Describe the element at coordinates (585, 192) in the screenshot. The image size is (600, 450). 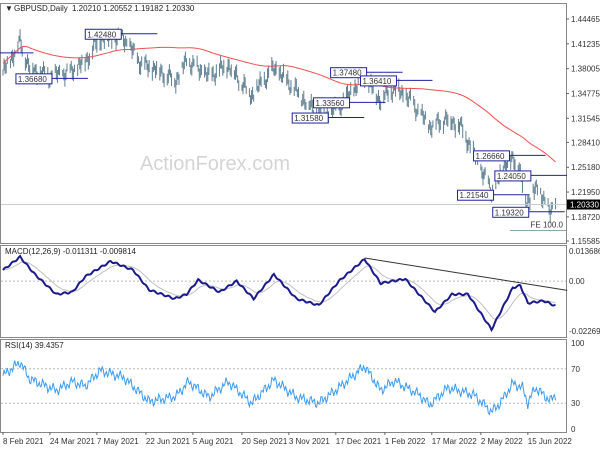
I see `price-tick-label: 1.21950` at that location.